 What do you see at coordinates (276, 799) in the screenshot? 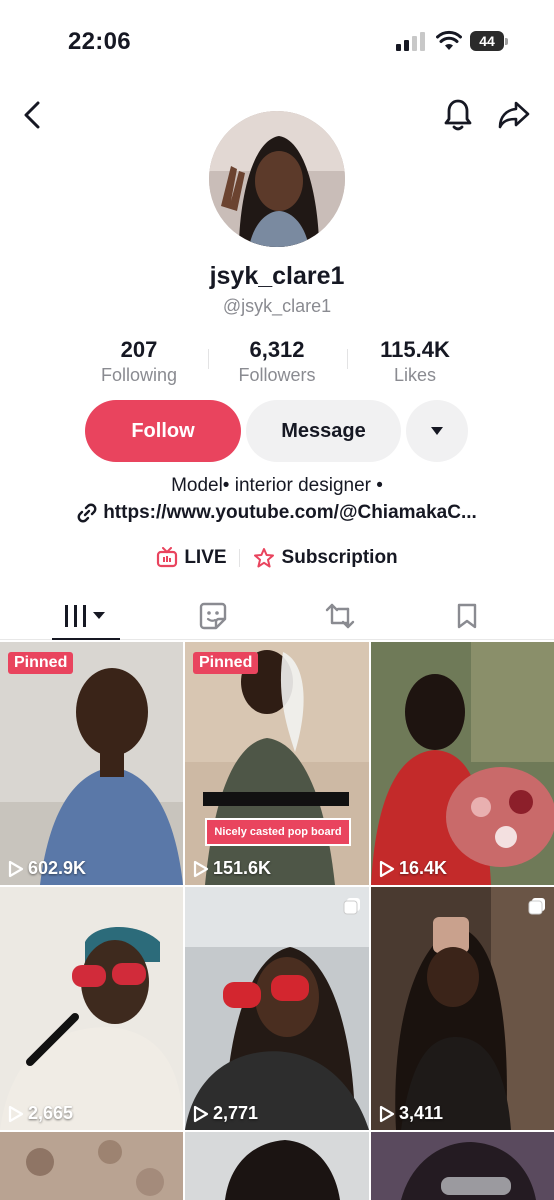
I see `redaction-bar` at bounding box center [276, 799].